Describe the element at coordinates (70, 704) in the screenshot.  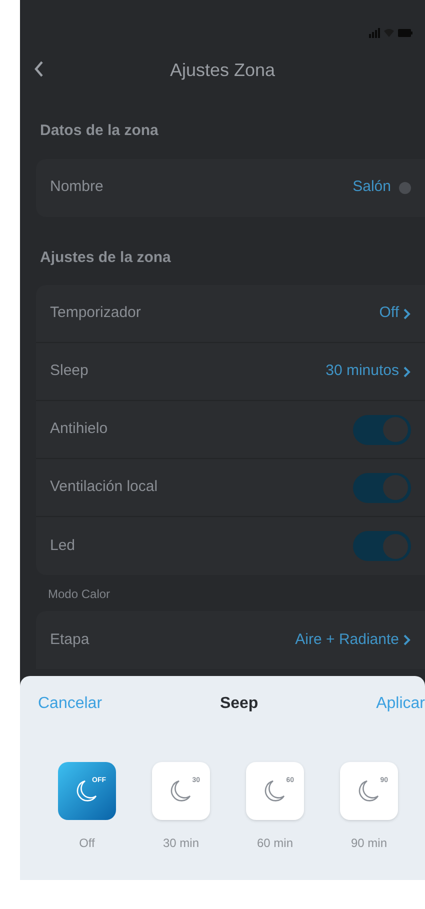
I see `cancel-button: Cancelar` at that location.